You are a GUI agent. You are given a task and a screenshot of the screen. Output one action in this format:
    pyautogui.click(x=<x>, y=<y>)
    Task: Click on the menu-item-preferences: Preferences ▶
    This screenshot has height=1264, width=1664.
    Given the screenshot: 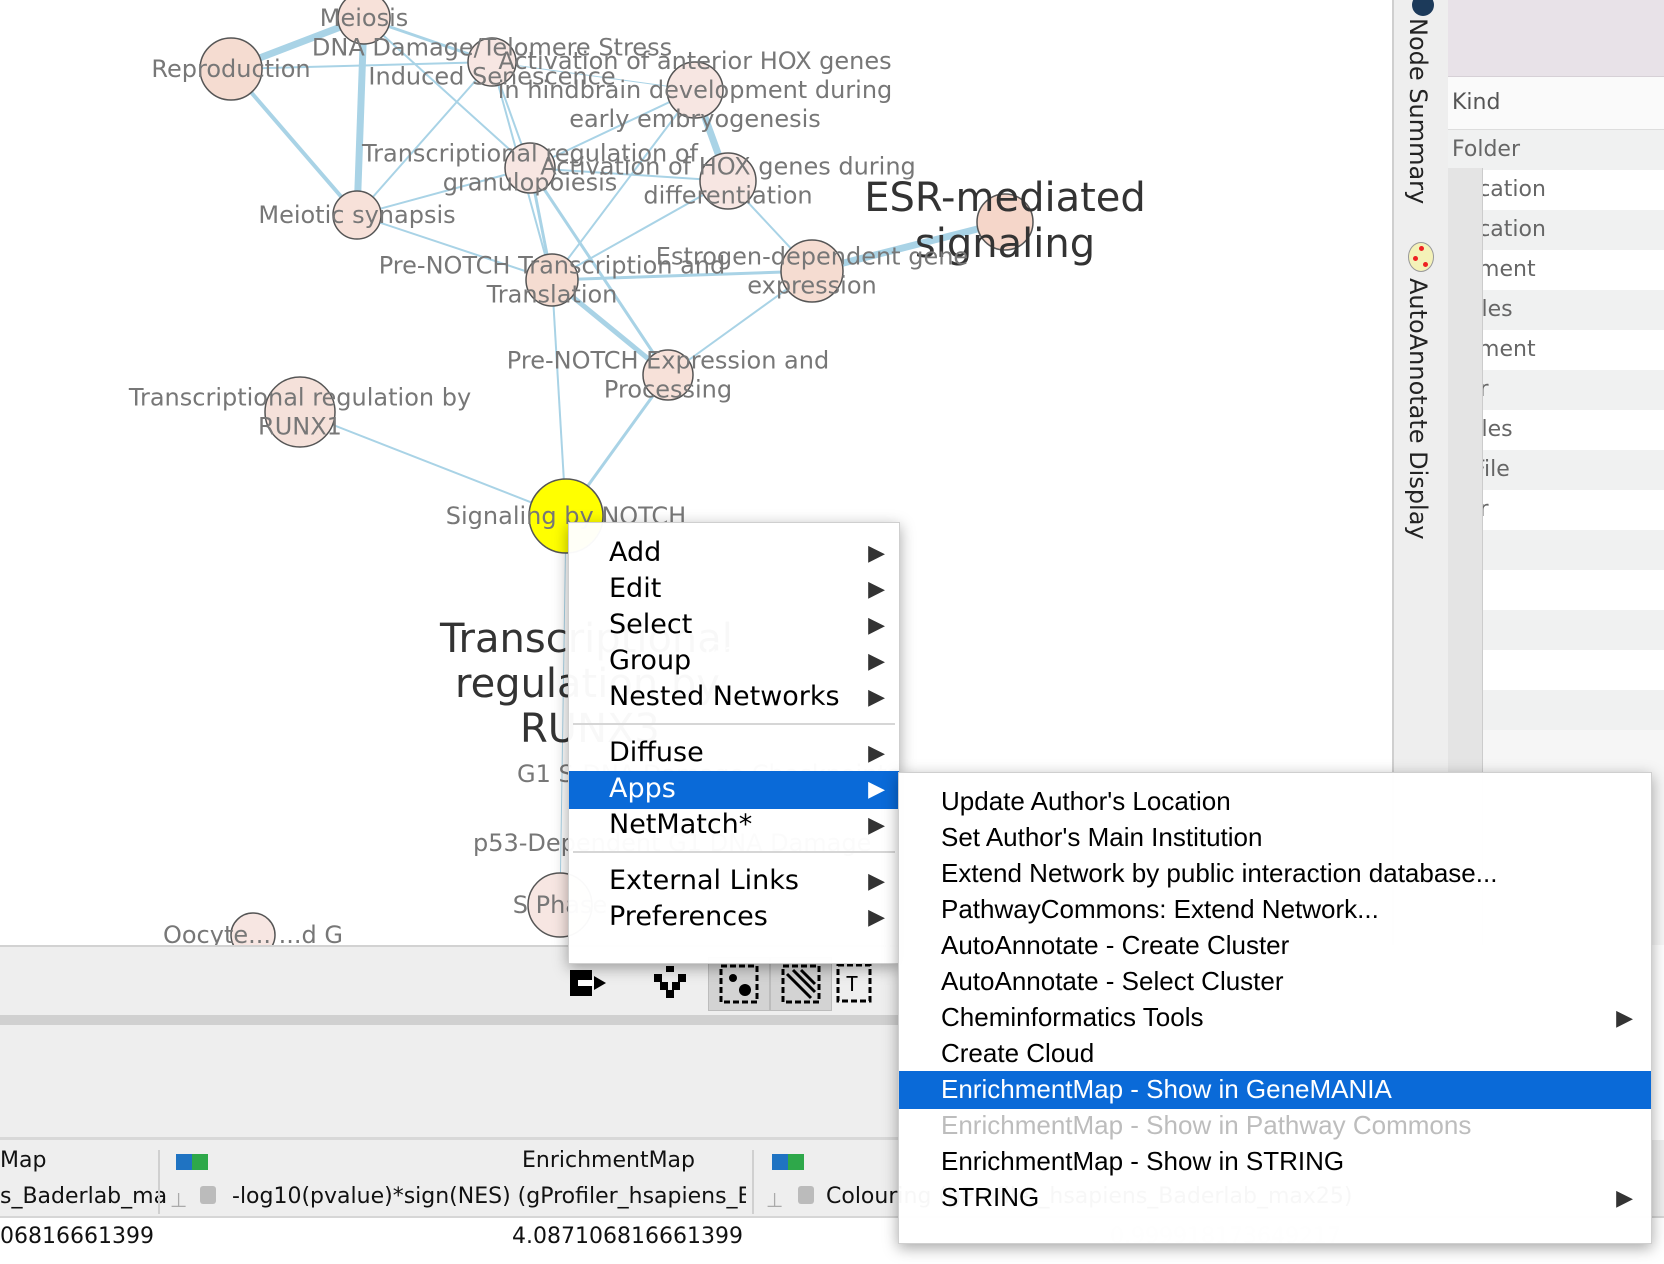 What is the action you would take?
    pyautogui.click(x=734, y=918)
    